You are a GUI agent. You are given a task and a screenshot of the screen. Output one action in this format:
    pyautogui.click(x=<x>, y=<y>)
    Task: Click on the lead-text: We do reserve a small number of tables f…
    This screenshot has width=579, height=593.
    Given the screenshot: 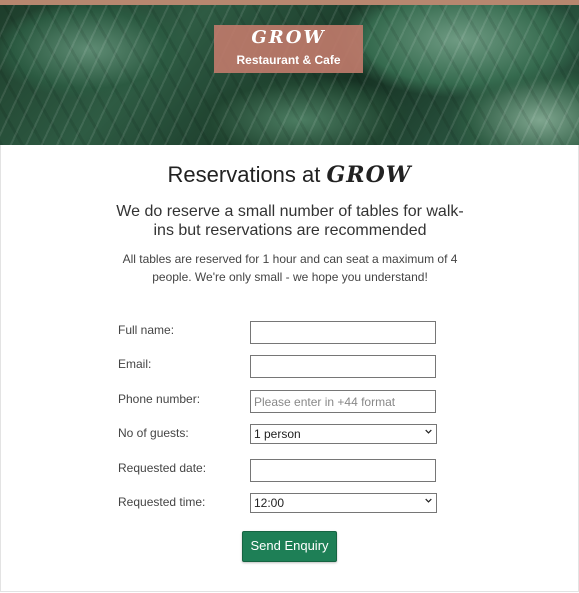 What is the action you would take?
    pyautogui.click(x=290, y=221)
    